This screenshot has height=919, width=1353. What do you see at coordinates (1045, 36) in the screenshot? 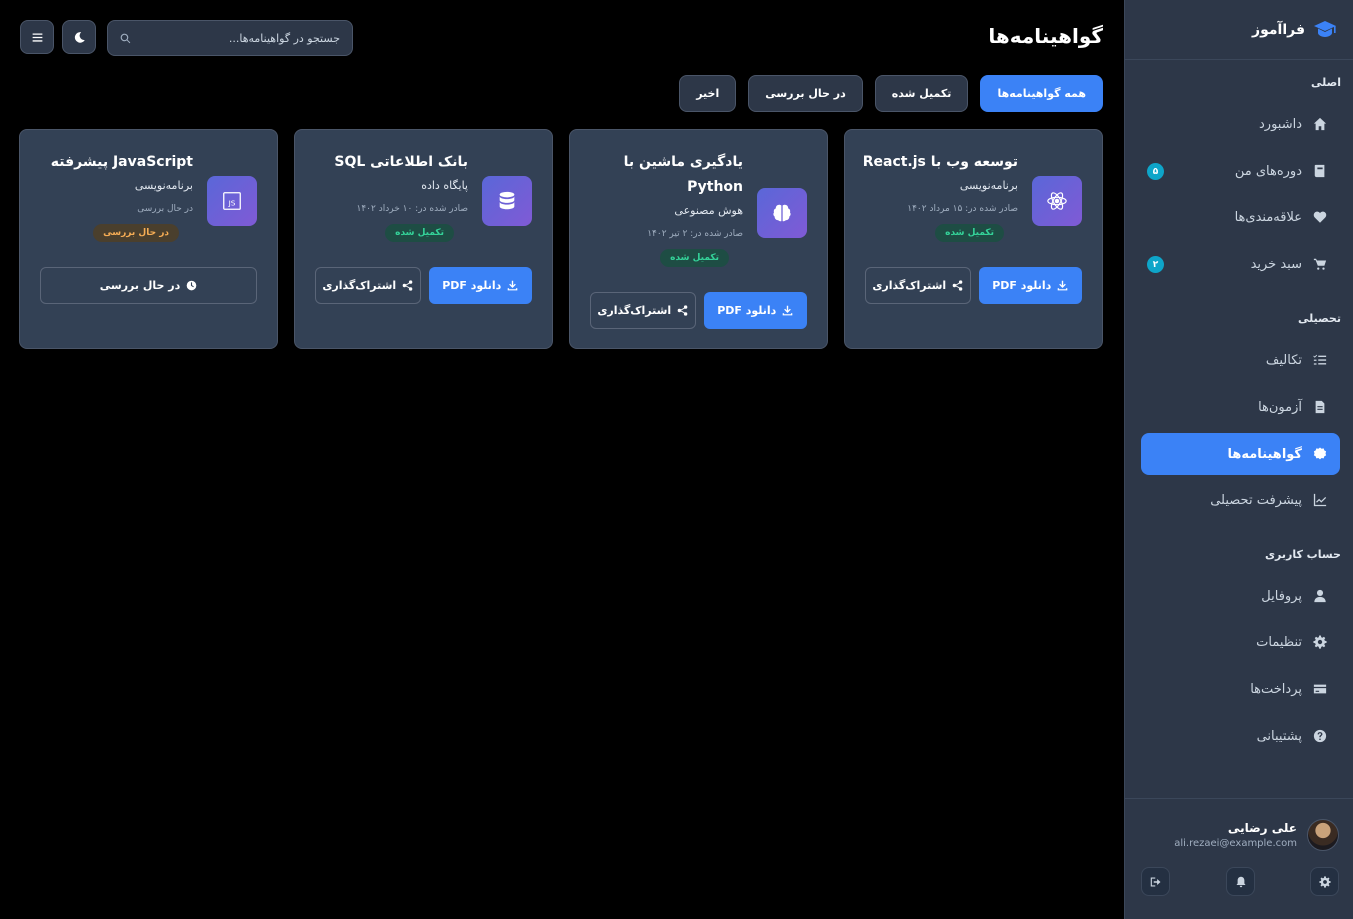
I see `page-title: گواهینامه‌ها` at bounding box center [1045, 36].